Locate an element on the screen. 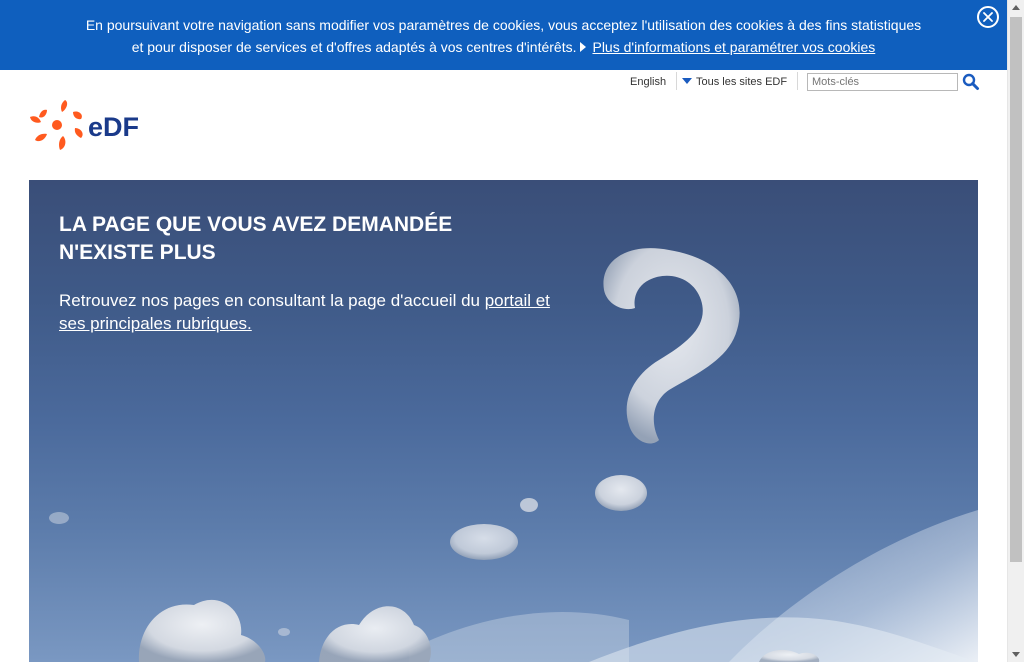 The width and height of the screenshot is (1024, 662). scrollbar-thumb is located at coordinates (1016, 289).